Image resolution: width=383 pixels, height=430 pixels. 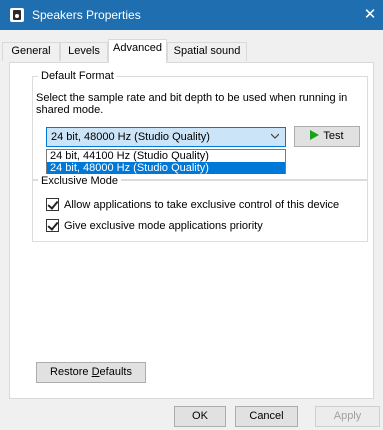 I want to click on ok-button: OK, so click(x=200, y=416).